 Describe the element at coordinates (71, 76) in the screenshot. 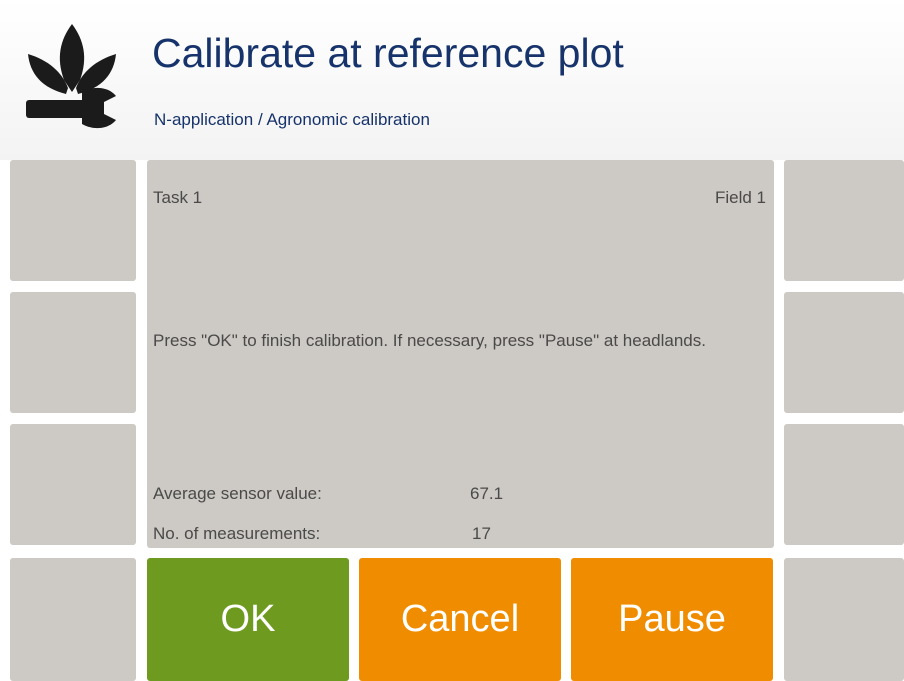

I see `plant-wrench-icon` at that location.